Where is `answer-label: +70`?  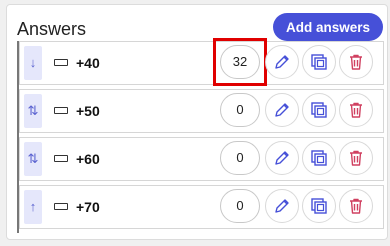
answer-label: +70 is located at coordinates (88, 207).